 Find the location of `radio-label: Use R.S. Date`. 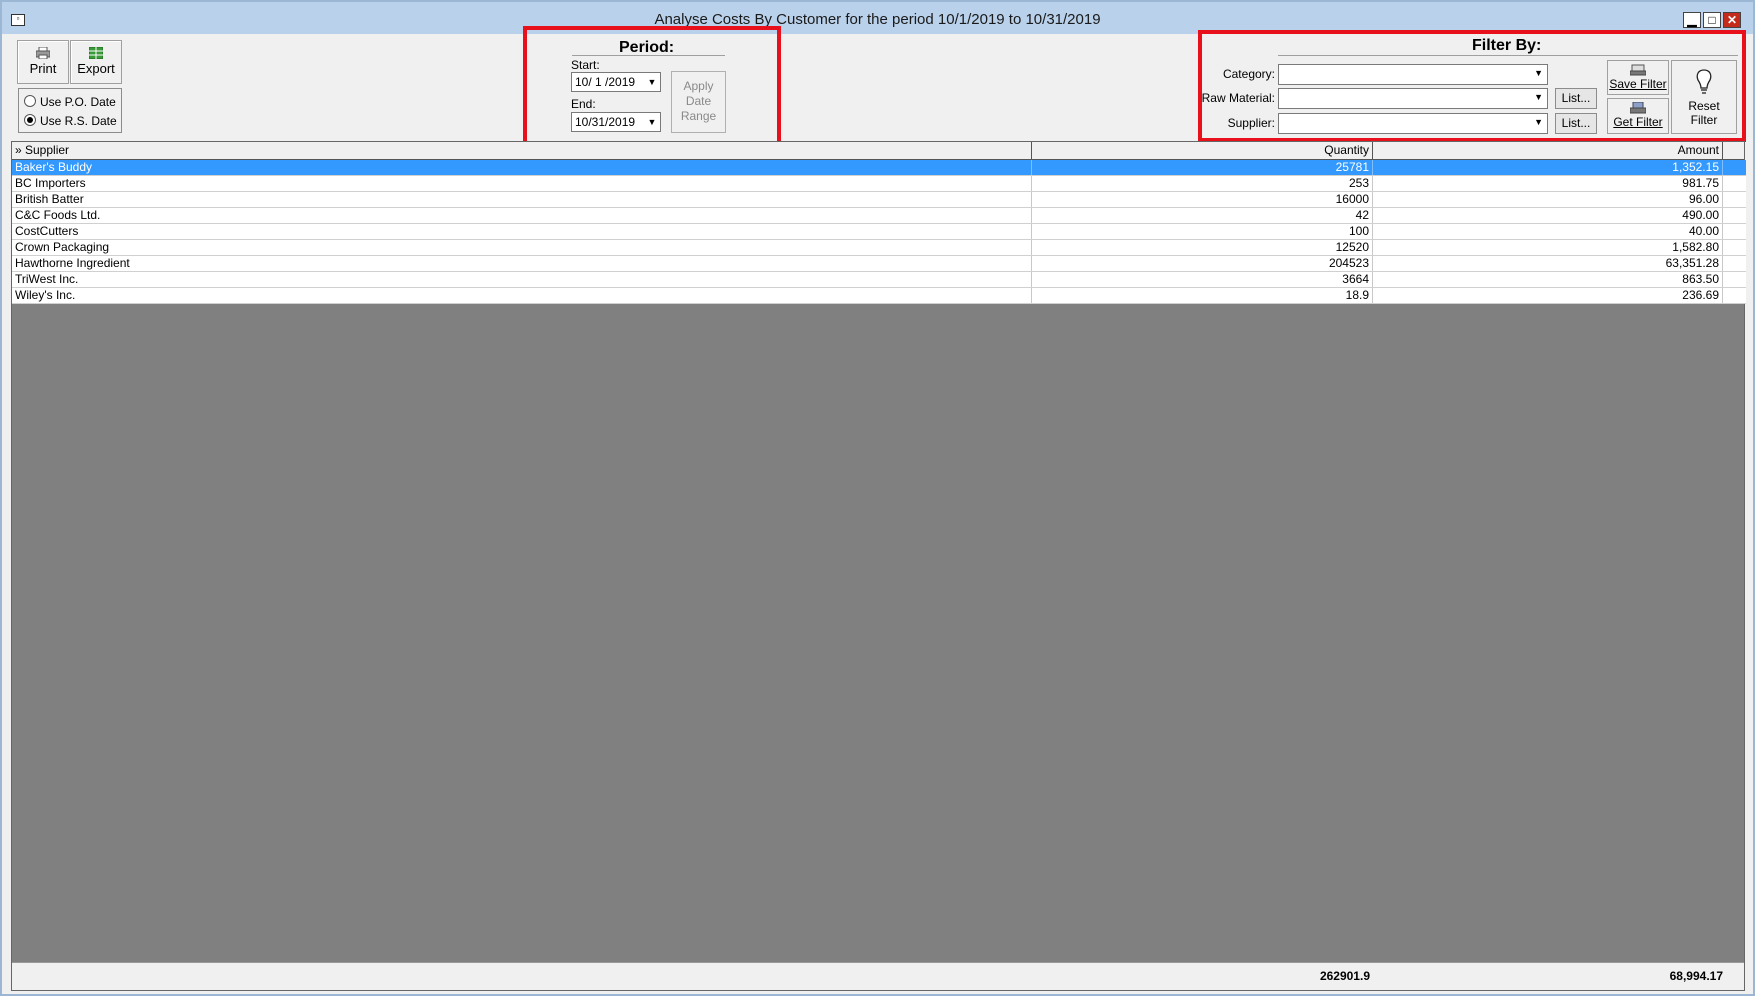

radio-label: Use R.S. Date is located at coordinates (78, 121).